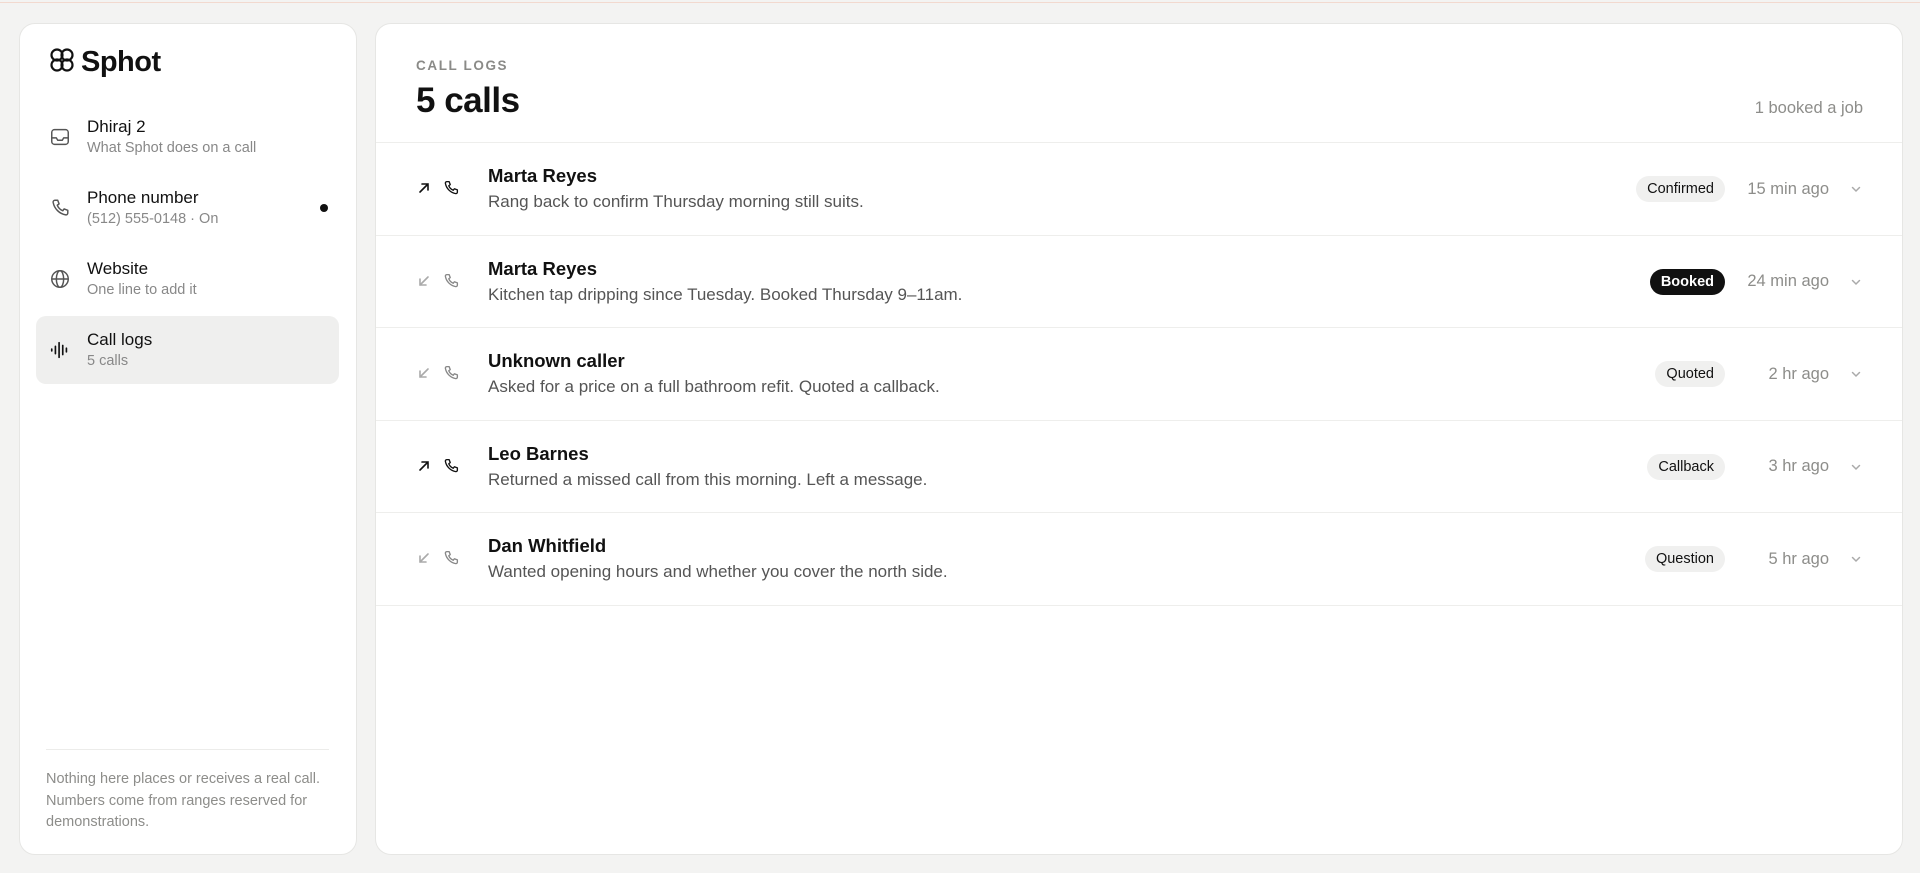 This screenshot has height=873, width=1920. I want to click on status-badge: Quoted, so click(1690, 374).